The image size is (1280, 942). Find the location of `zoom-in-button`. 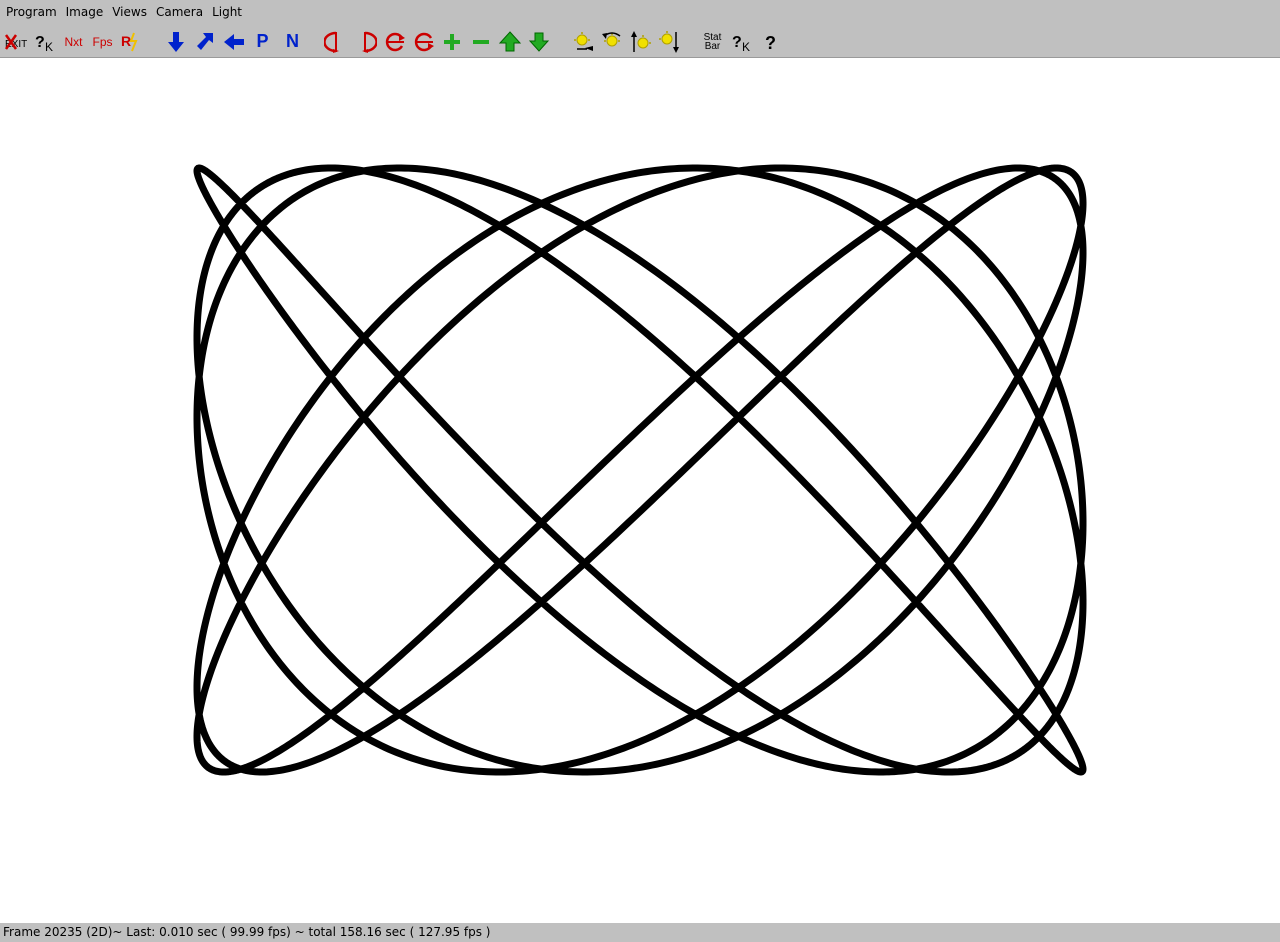

zoom-in-button is located at coordinates (451, 41).